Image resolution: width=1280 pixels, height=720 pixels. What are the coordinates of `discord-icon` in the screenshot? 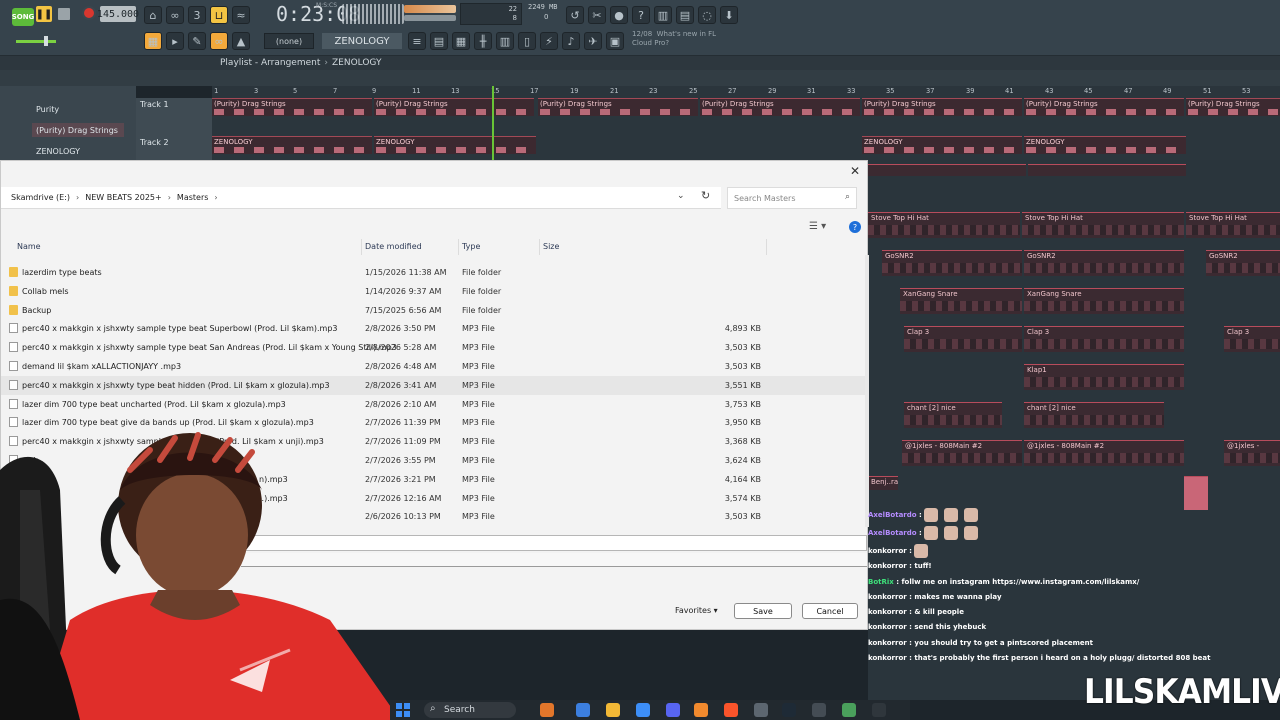 It's located at (673, 710).